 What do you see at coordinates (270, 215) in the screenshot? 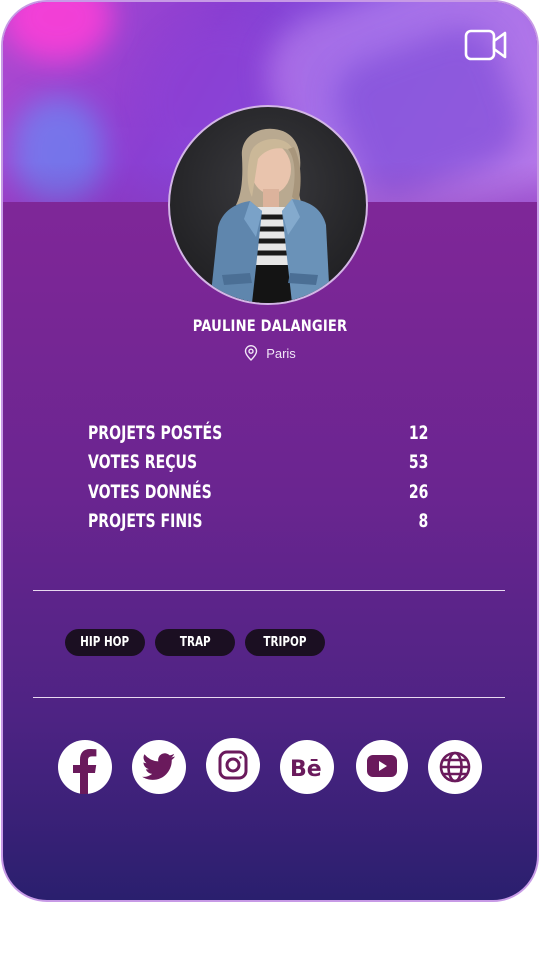
I see `avatar-photo` at bounding box center [270, 215].